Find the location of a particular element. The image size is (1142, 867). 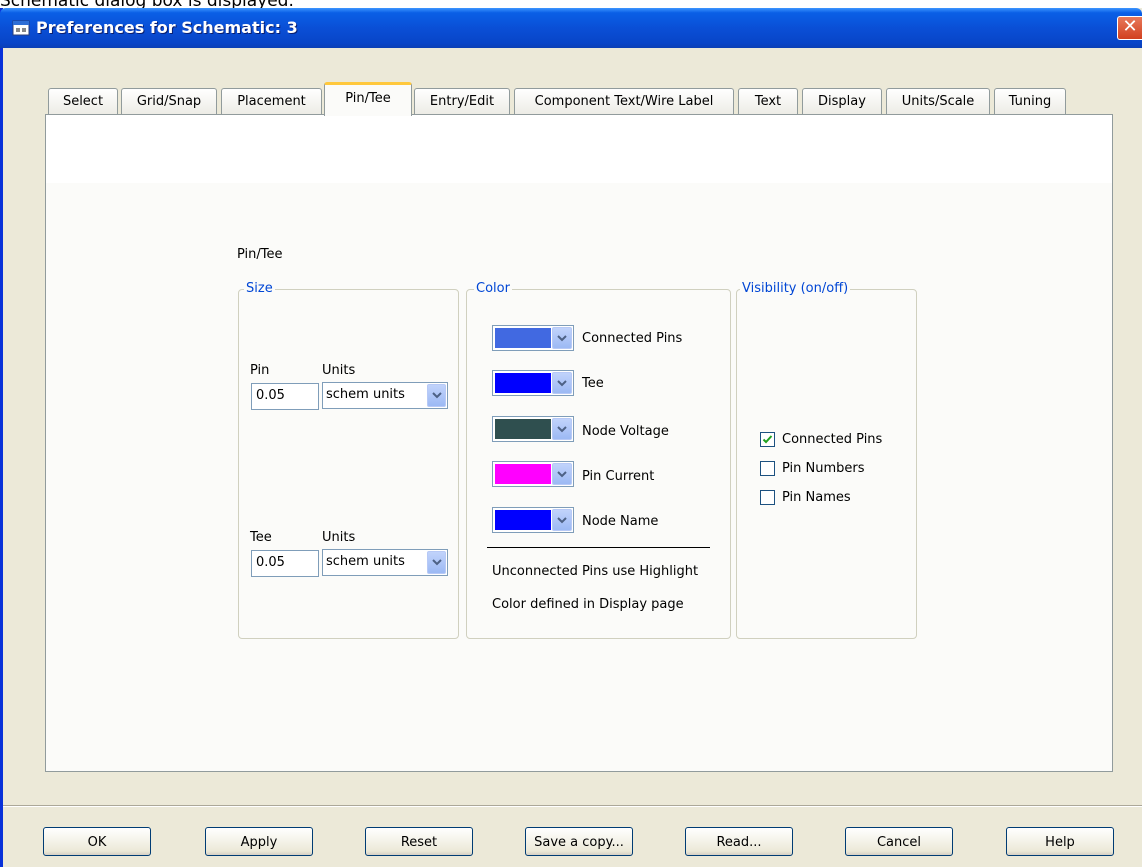

pin-units-select: schem units is located at coordinates (385, 395).